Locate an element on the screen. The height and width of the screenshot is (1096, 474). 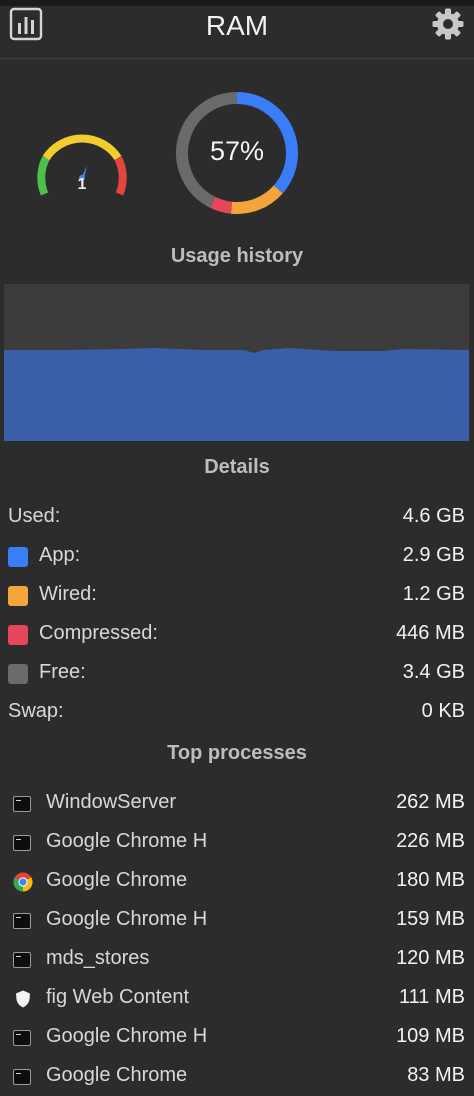
details-title: Details is located at coordinates (237, 467).